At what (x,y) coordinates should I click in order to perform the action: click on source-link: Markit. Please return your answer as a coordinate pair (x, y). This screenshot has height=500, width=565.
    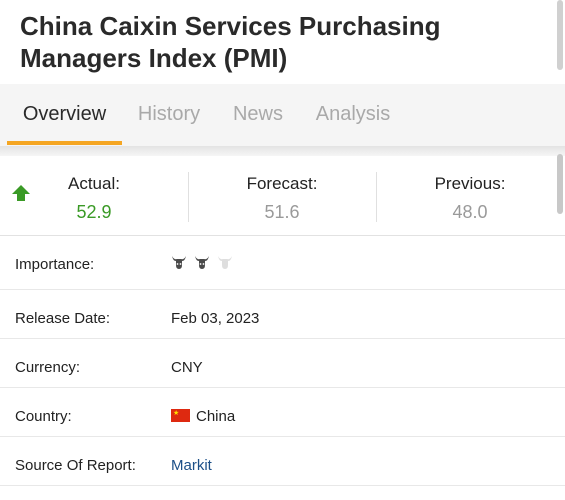
    Looking at the image, I should click on (191, 465).